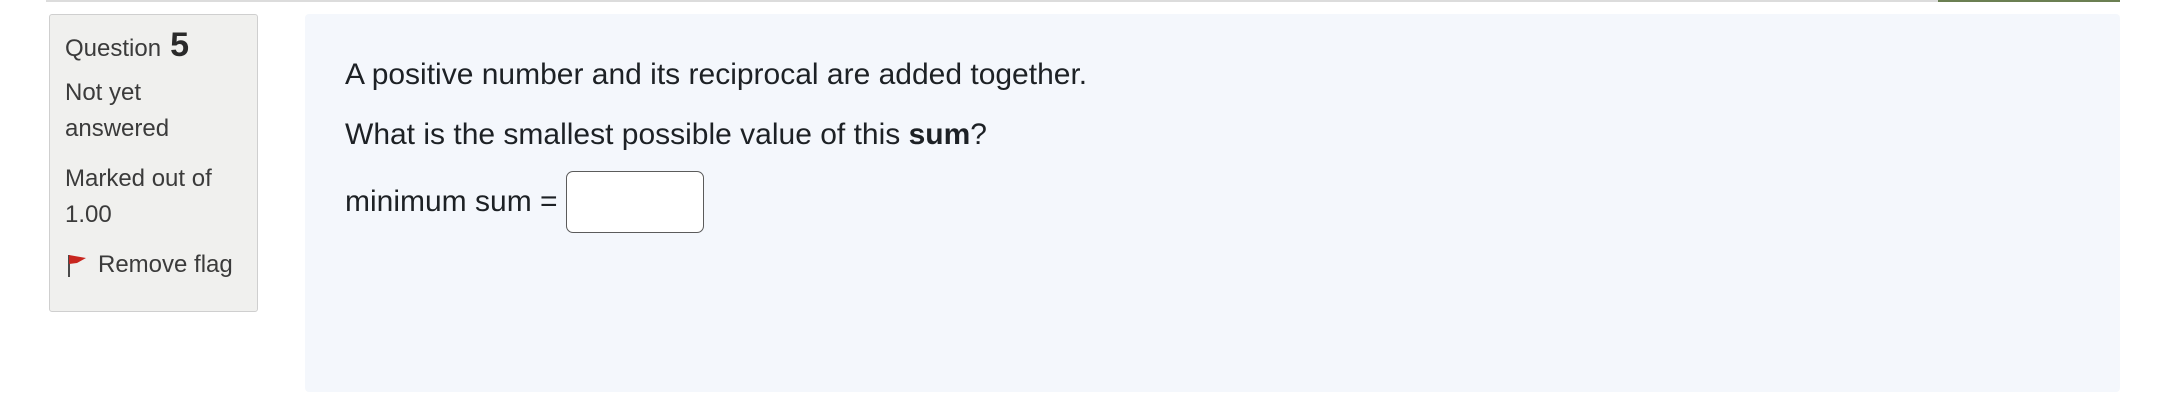 This screenshot has width=2160, height=407. Describe the element at coordinates (179, 45) in the screenshot. I see `question-number: 5` at that location.